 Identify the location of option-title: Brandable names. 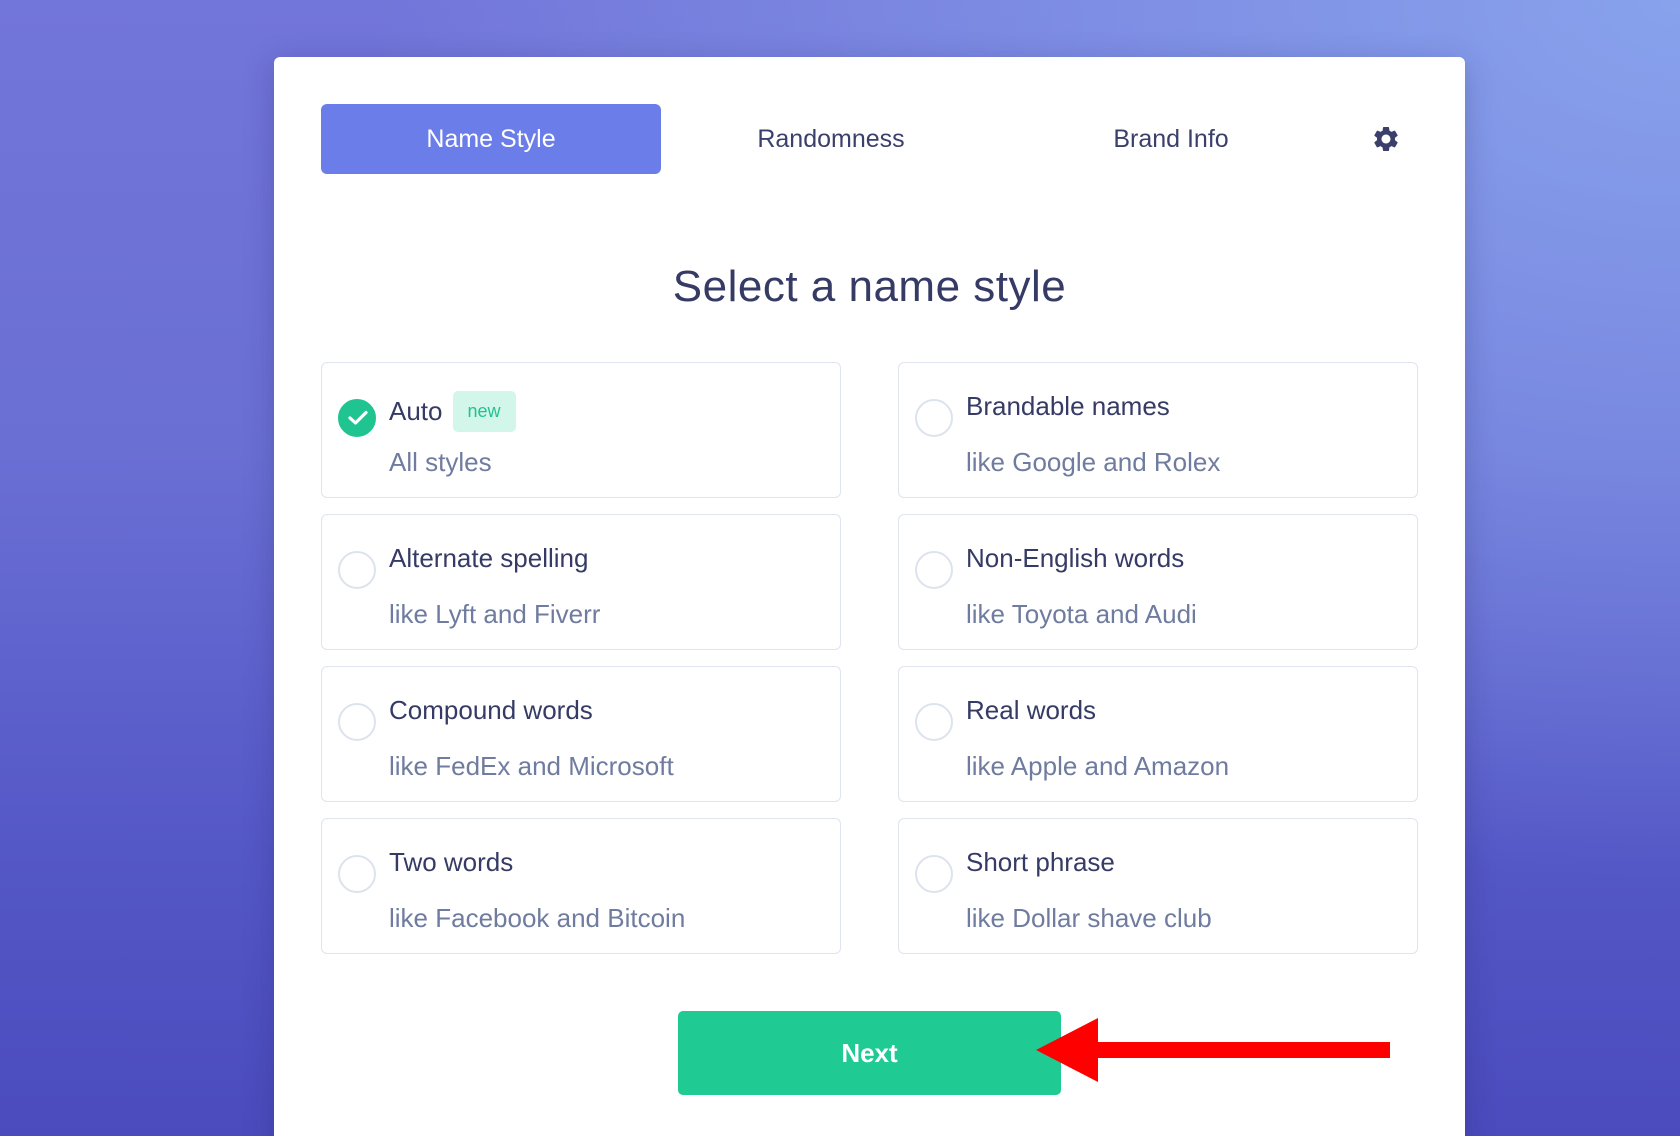
(1068, 406).